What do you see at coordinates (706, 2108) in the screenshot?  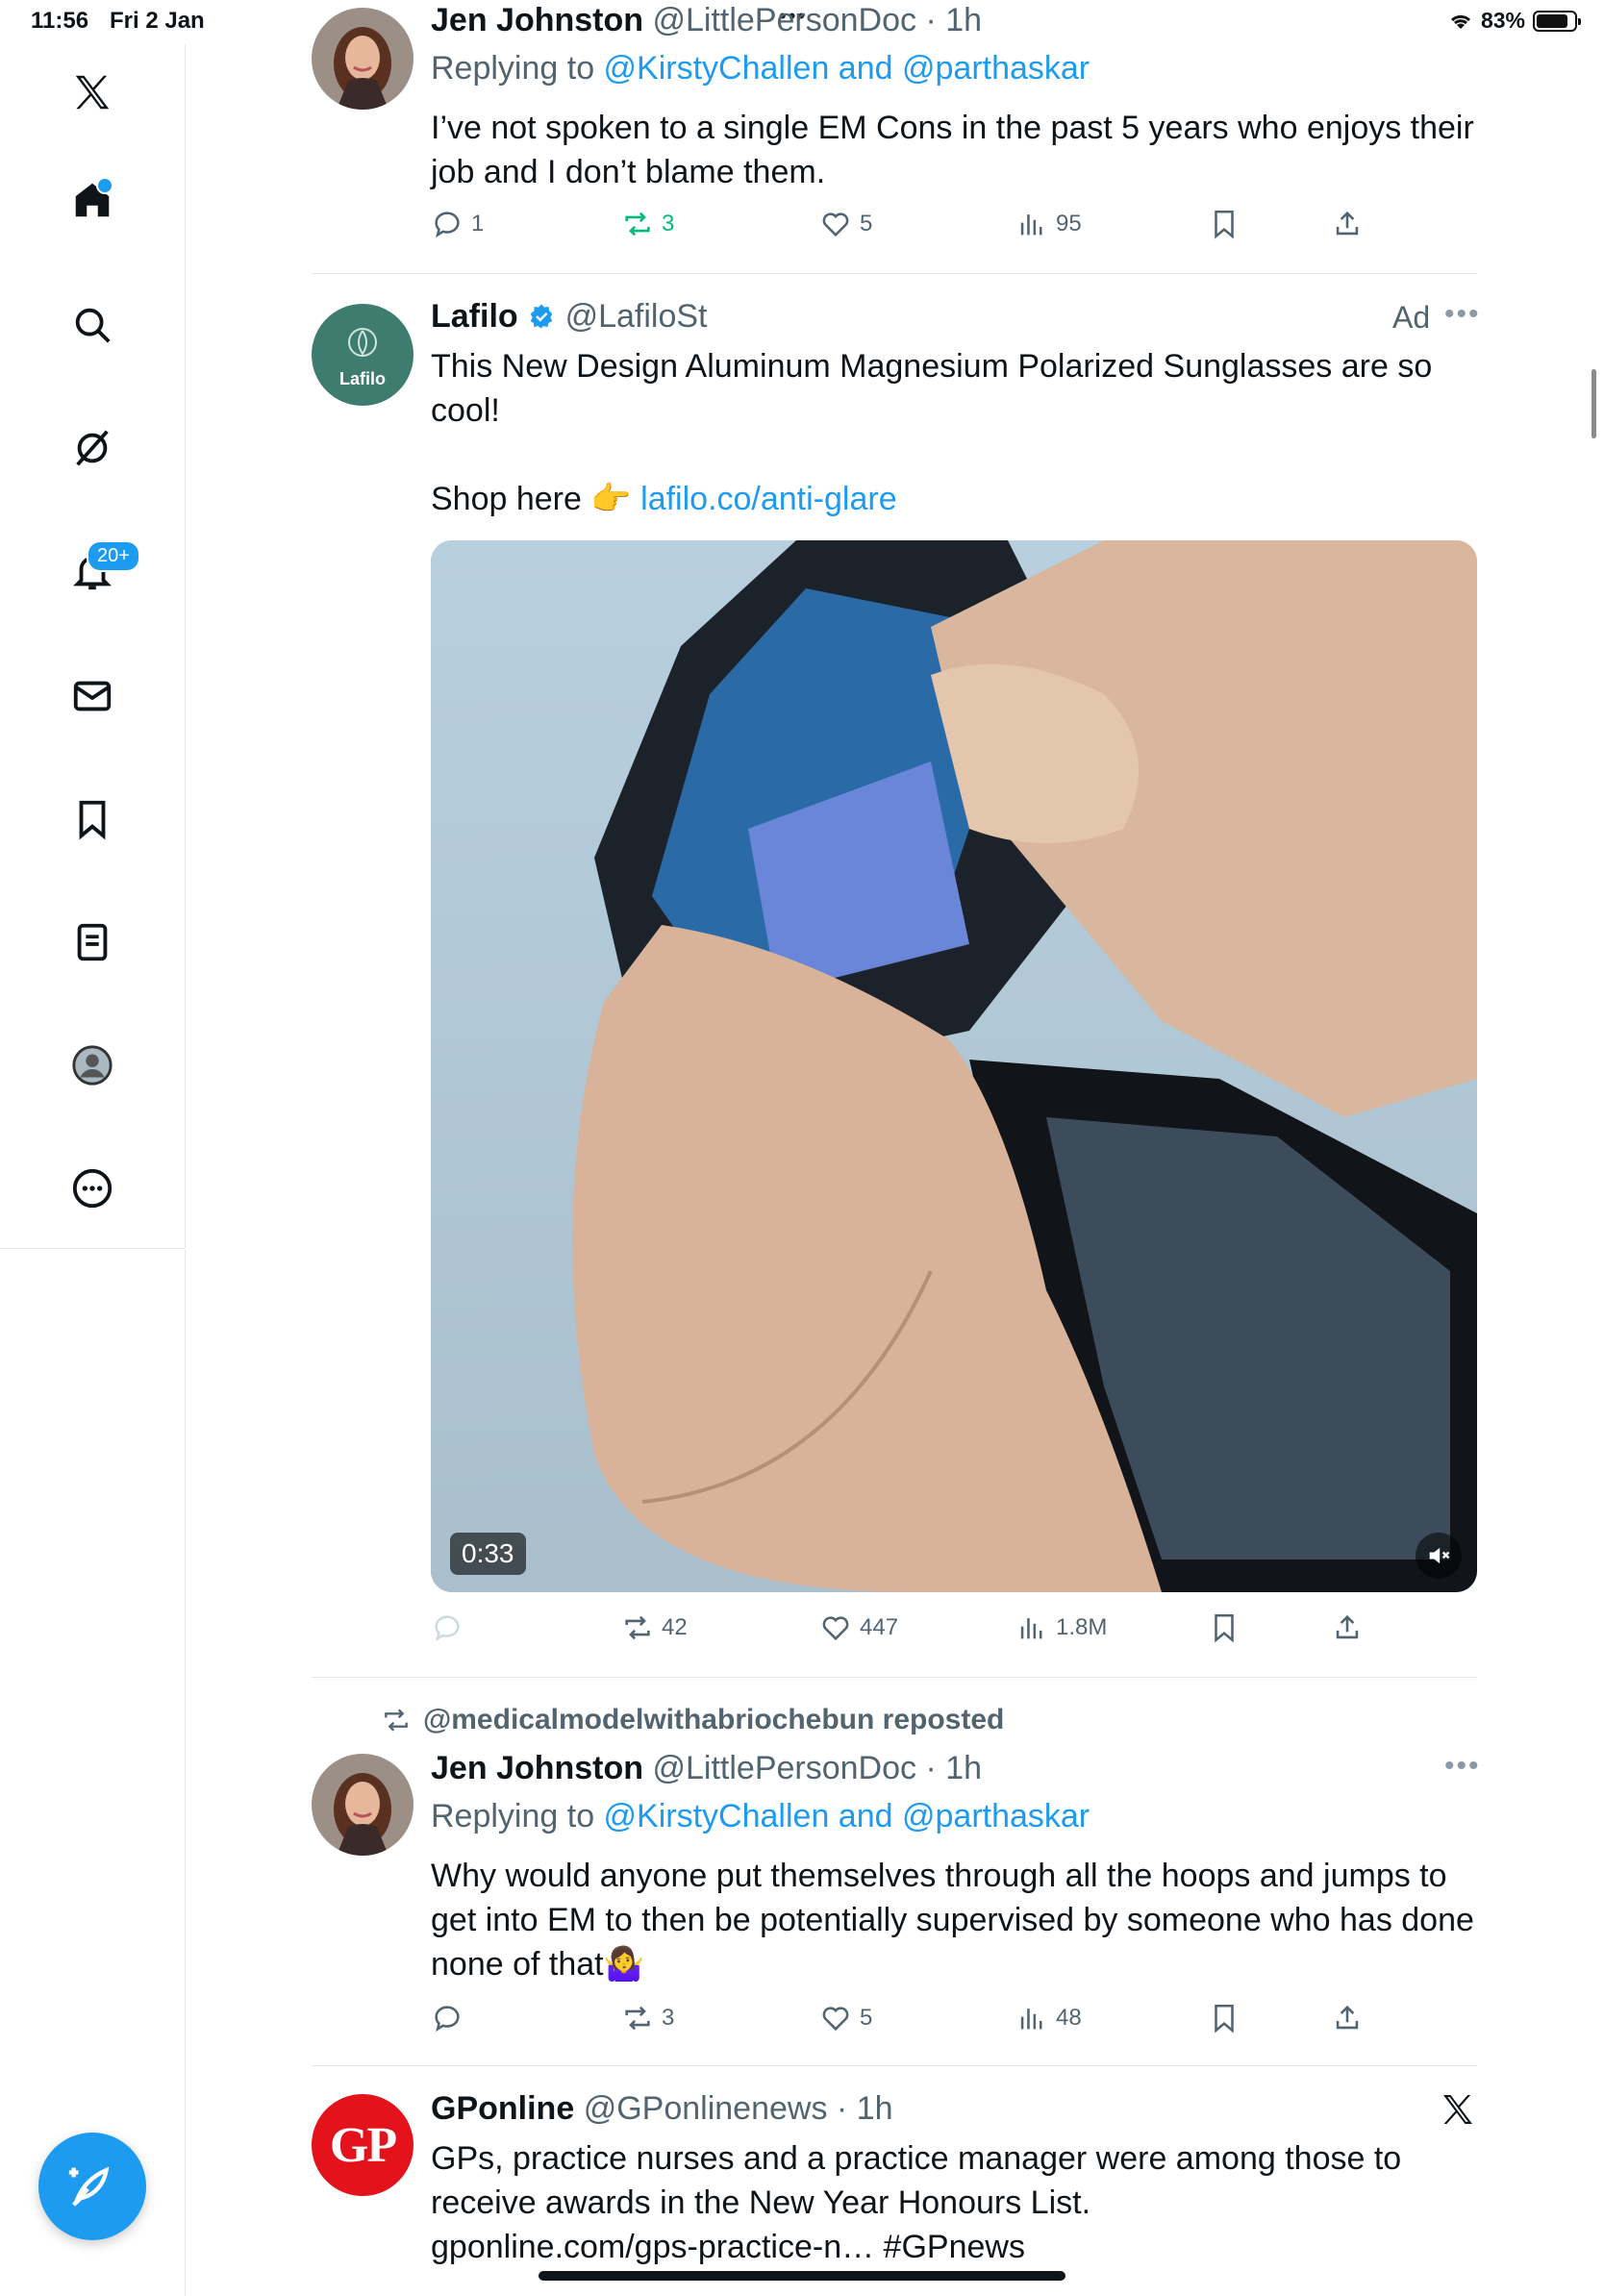 I see `author-handle: @GPonlinenews` at bounding box center [706, 2108].